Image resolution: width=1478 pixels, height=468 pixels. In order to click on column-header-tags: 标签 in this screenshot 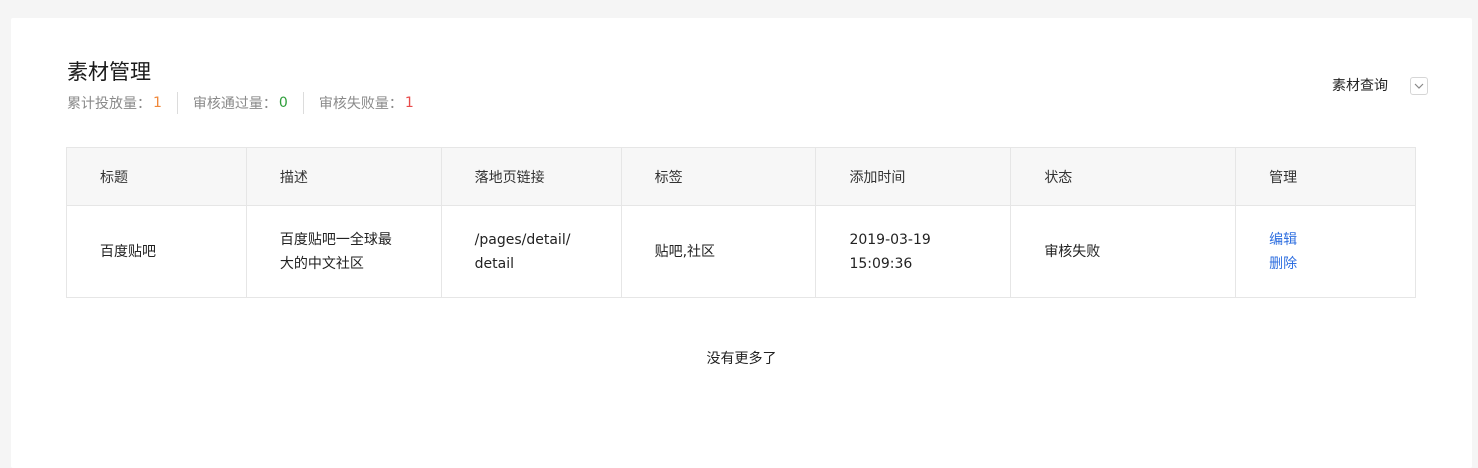, I will do `click(718, 176)`.